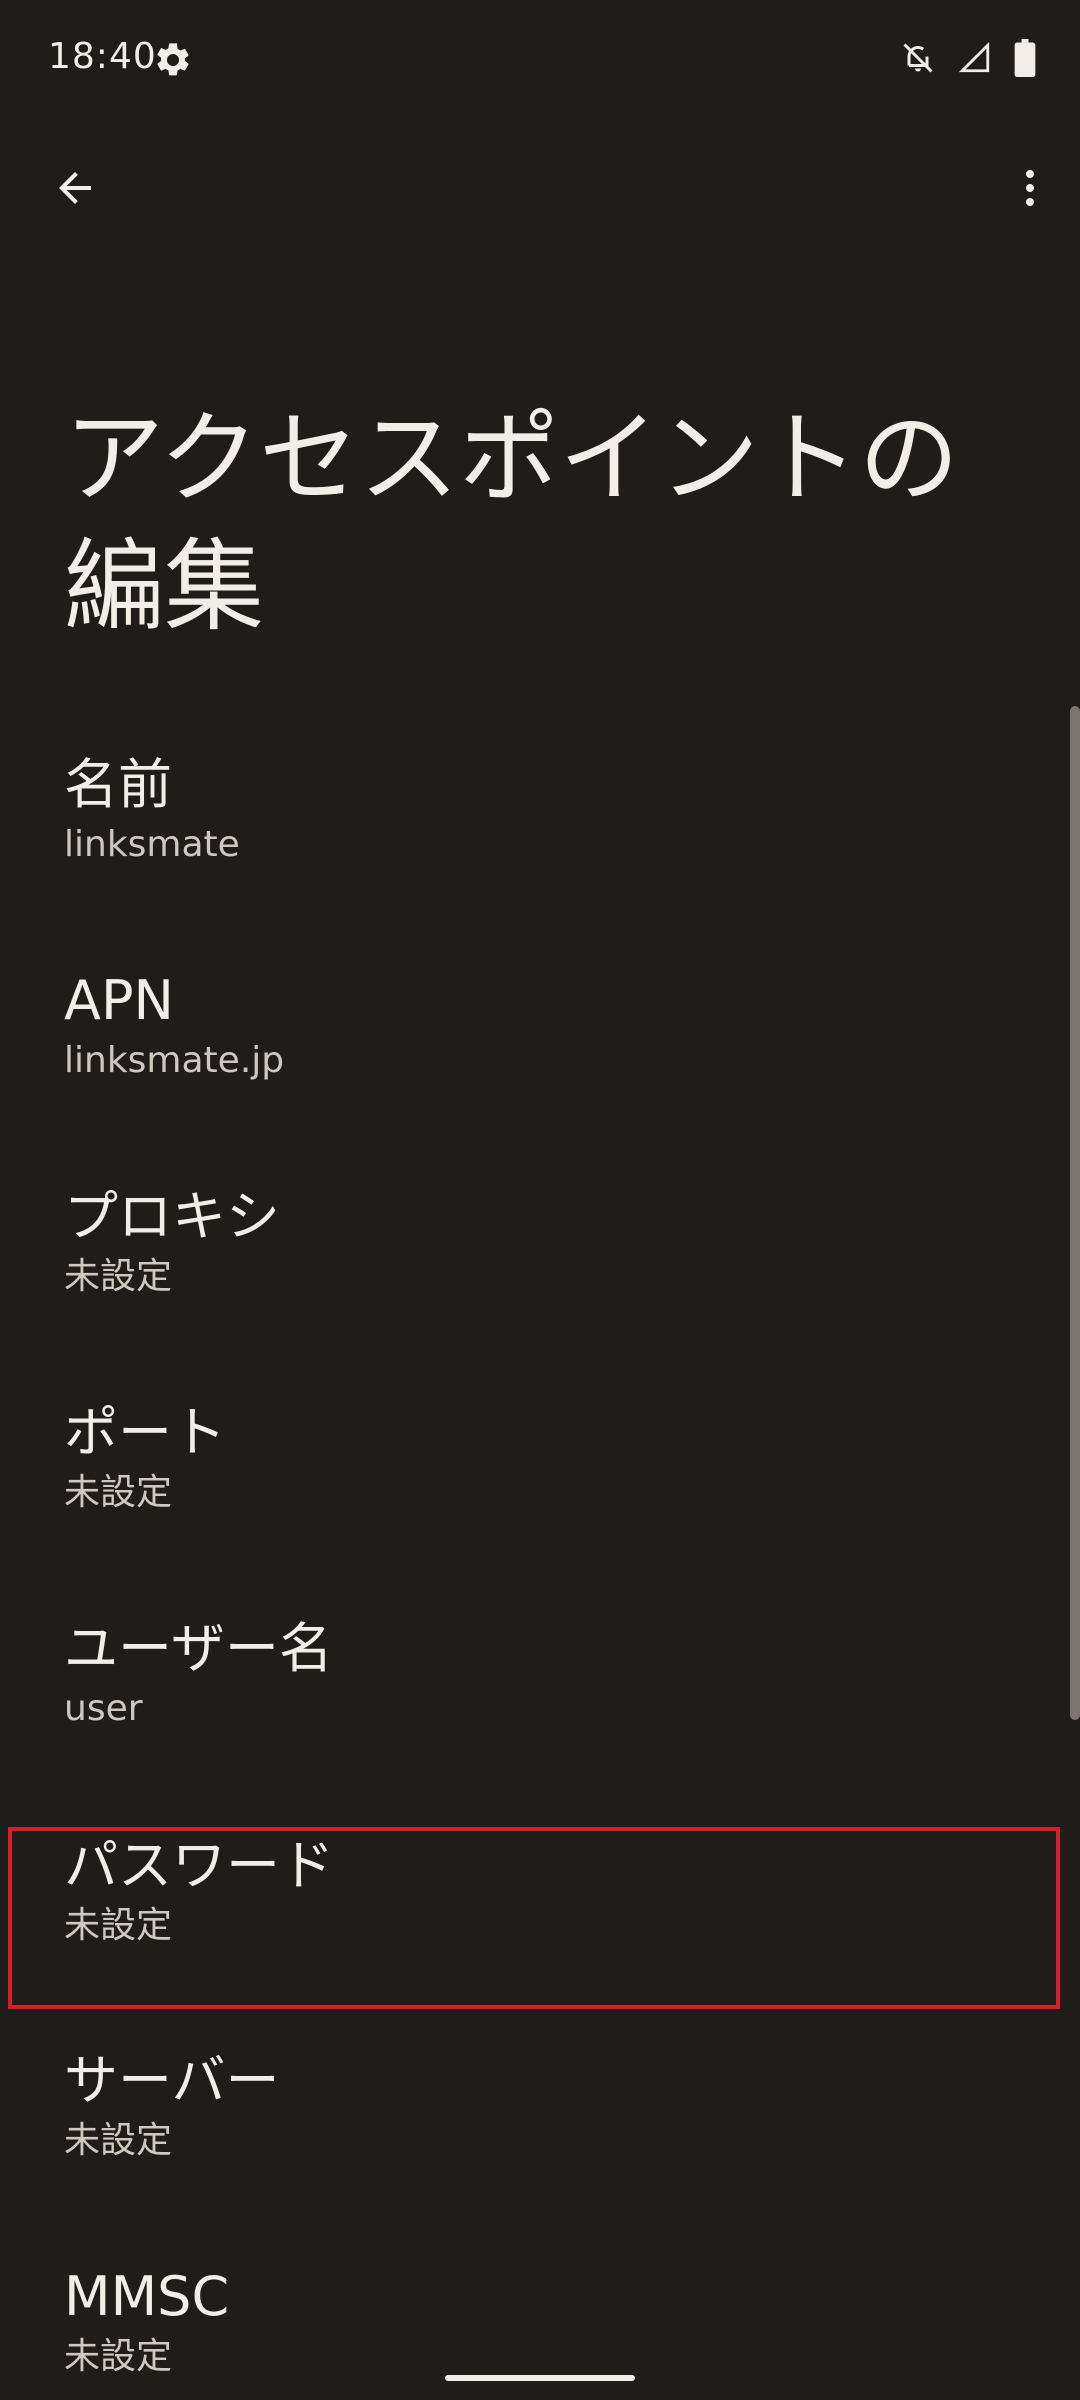 The image size is (1080, 2400). I want to click on more-options-button, so click(1030, 190).